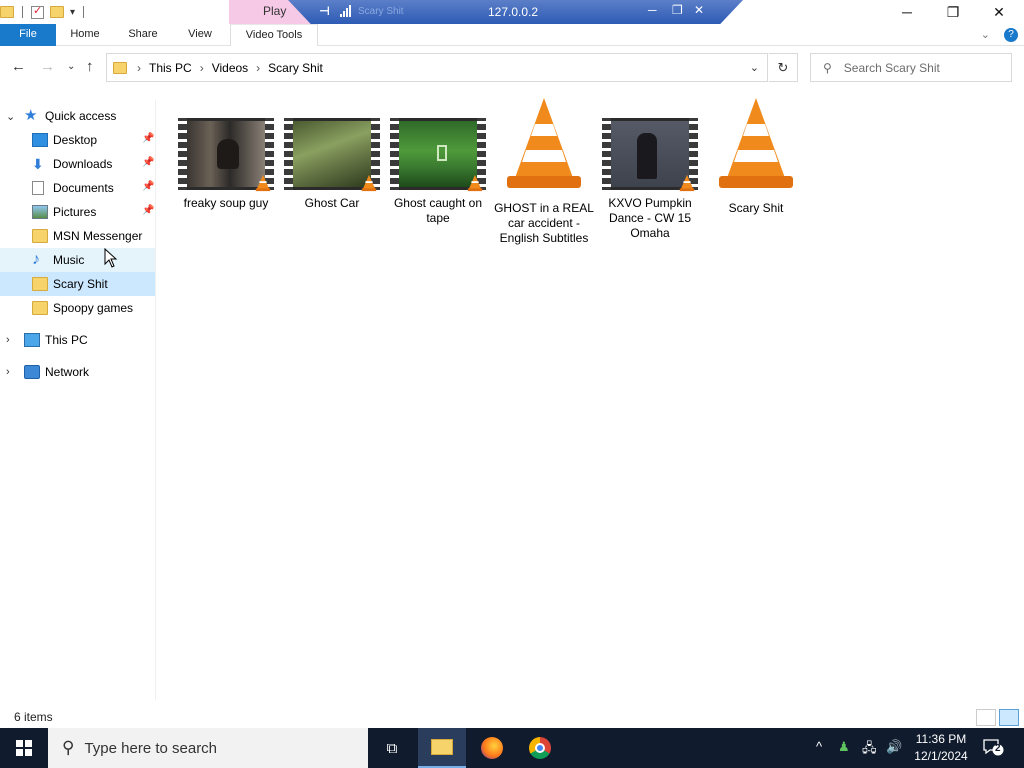 The height and width of the screenshot is (768, 1024). What do you see at coordinates (274, 35) in the screenshot?
I see `tab-video-tools: Video Tools` at bounding box center [274, 35].